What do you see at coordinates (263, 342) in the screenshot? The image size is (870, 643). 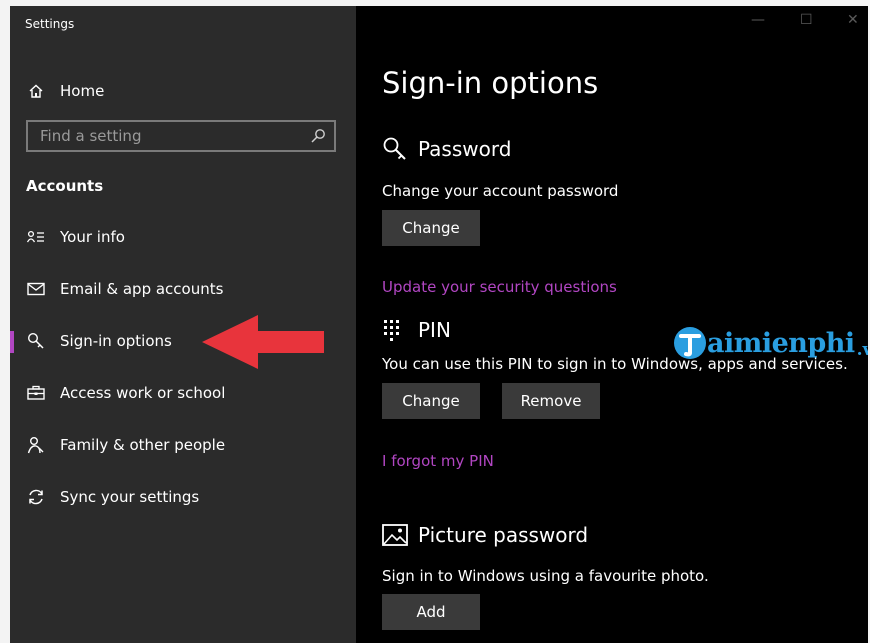 I see `annotation-arrow-icon` at bounding box center [263, 342].